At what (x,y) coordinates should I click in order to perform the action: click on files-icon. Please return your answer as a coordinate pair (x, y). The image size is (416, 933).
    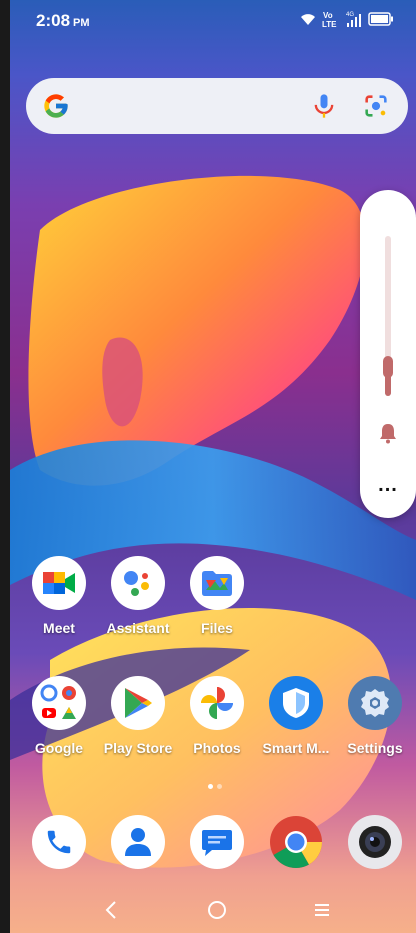
    Looking at the image, I should click on (217, 583).